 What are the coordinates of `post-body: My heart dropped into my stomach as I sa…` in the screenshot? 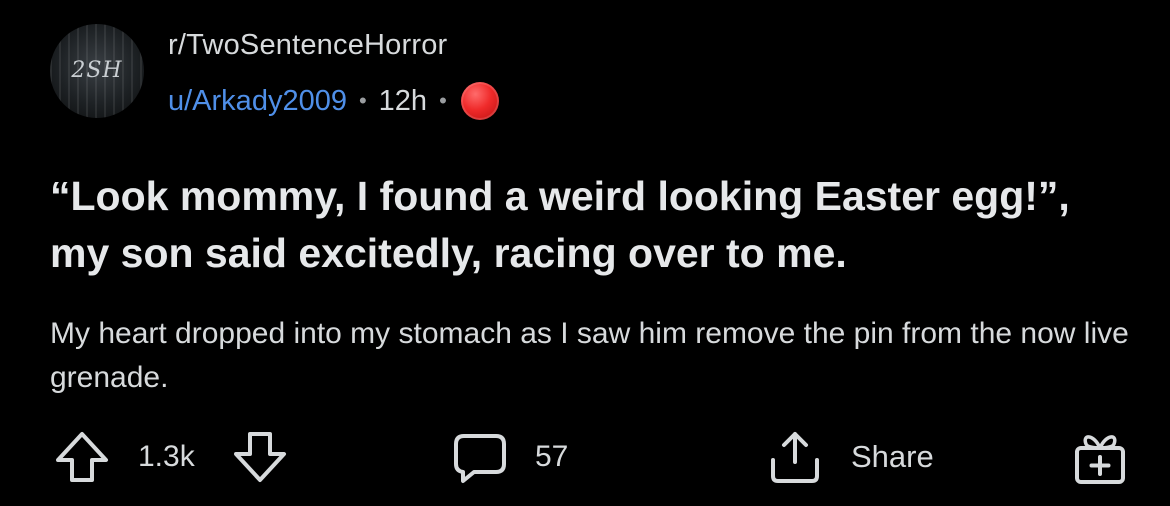 It's located at (589, 355).